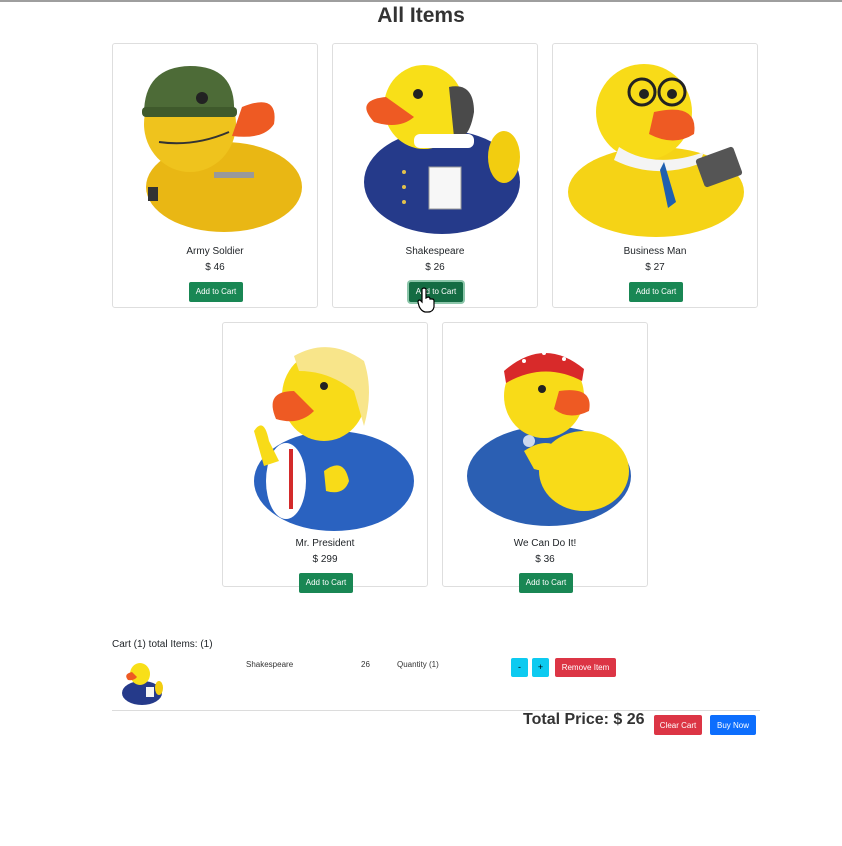 The image size is (842, 846). Describe the element at coordinates (519, 667) in the screenshot. I see `decrement-quantity-button: -` at that location.